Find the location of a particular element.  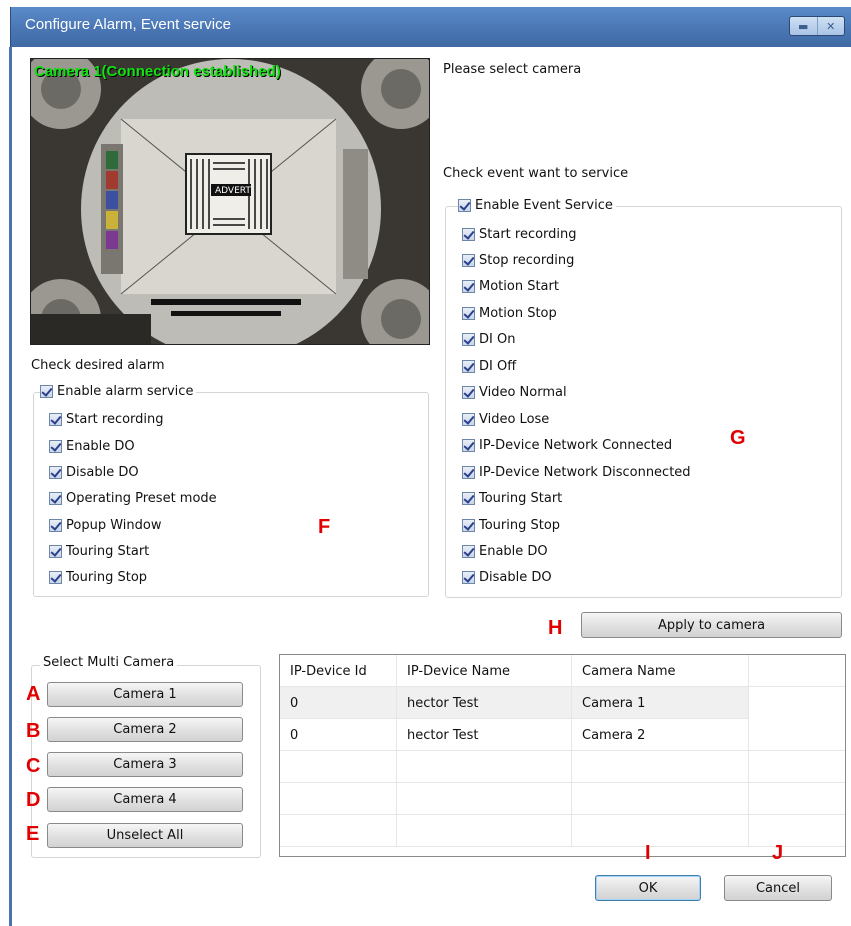

event-motion-stop-checkbox: Motion Stop is located at coordinates (509, 313).